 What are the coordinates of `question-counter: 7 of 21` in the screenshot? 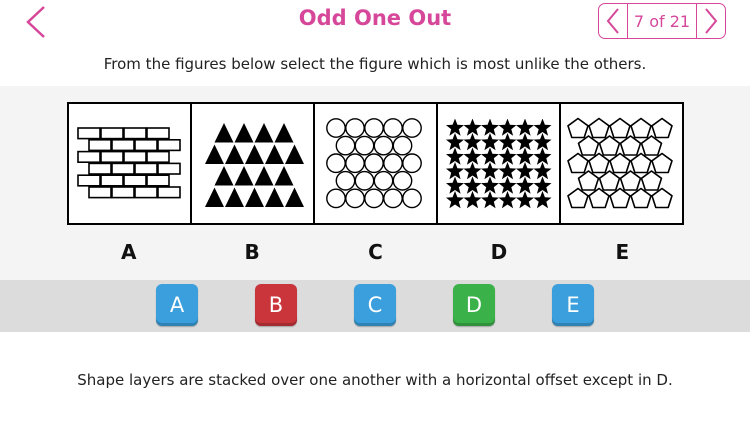 It's located at (662, 21).